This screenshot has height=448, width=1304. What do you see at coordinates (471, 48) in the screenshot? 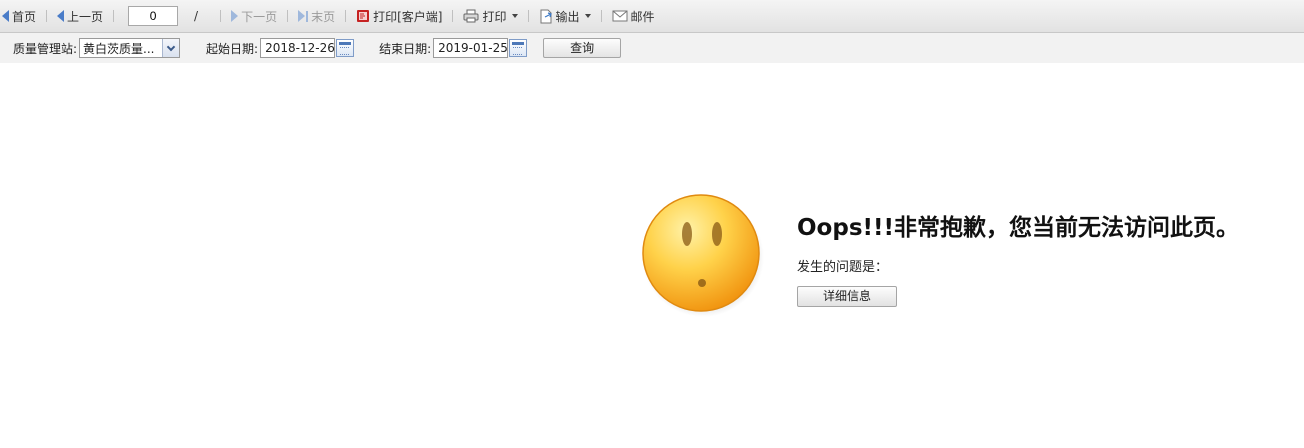
I see `end-date-input: 2019-01-25` at bounding box center [471, 48].